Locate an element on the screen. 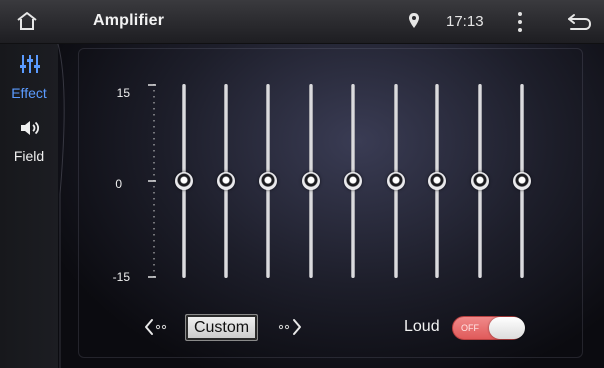  status-clock: 17:13 is located at coordinates (465, 21).